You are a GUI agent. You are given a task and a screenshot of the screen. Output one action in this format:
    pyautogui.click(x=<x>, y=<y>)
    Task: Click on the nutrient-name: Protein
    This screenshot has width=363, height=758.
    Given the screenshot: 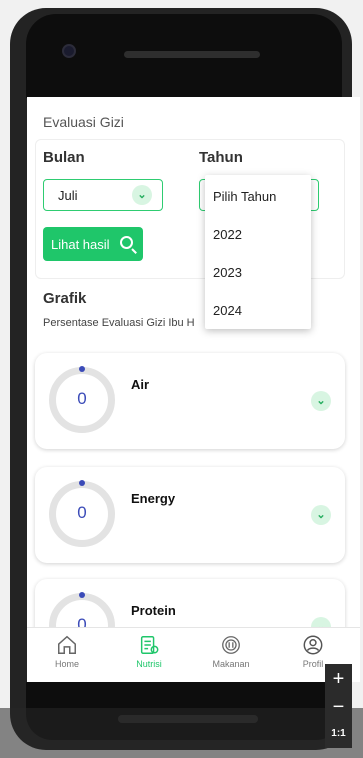 What is the action you would take?
    pyautogui.click(x=153, y=610)
    